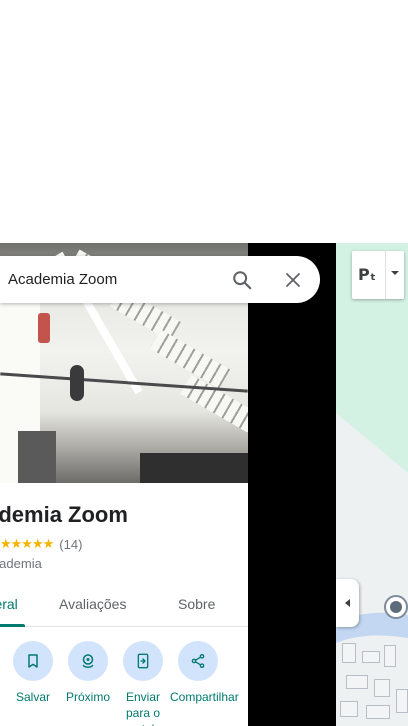 The height and width of the screenshot is (726, 408). Describe the element at coordinates (62, 279) in the screenshot. I see `search-input: Academia Zoom` at that location.